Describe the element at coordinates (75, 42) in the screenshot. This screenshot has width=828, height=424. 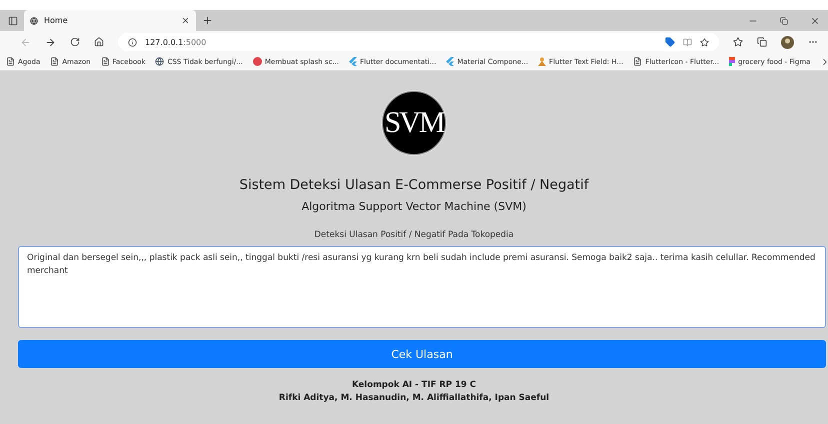
I see `reload-icon` at that location.